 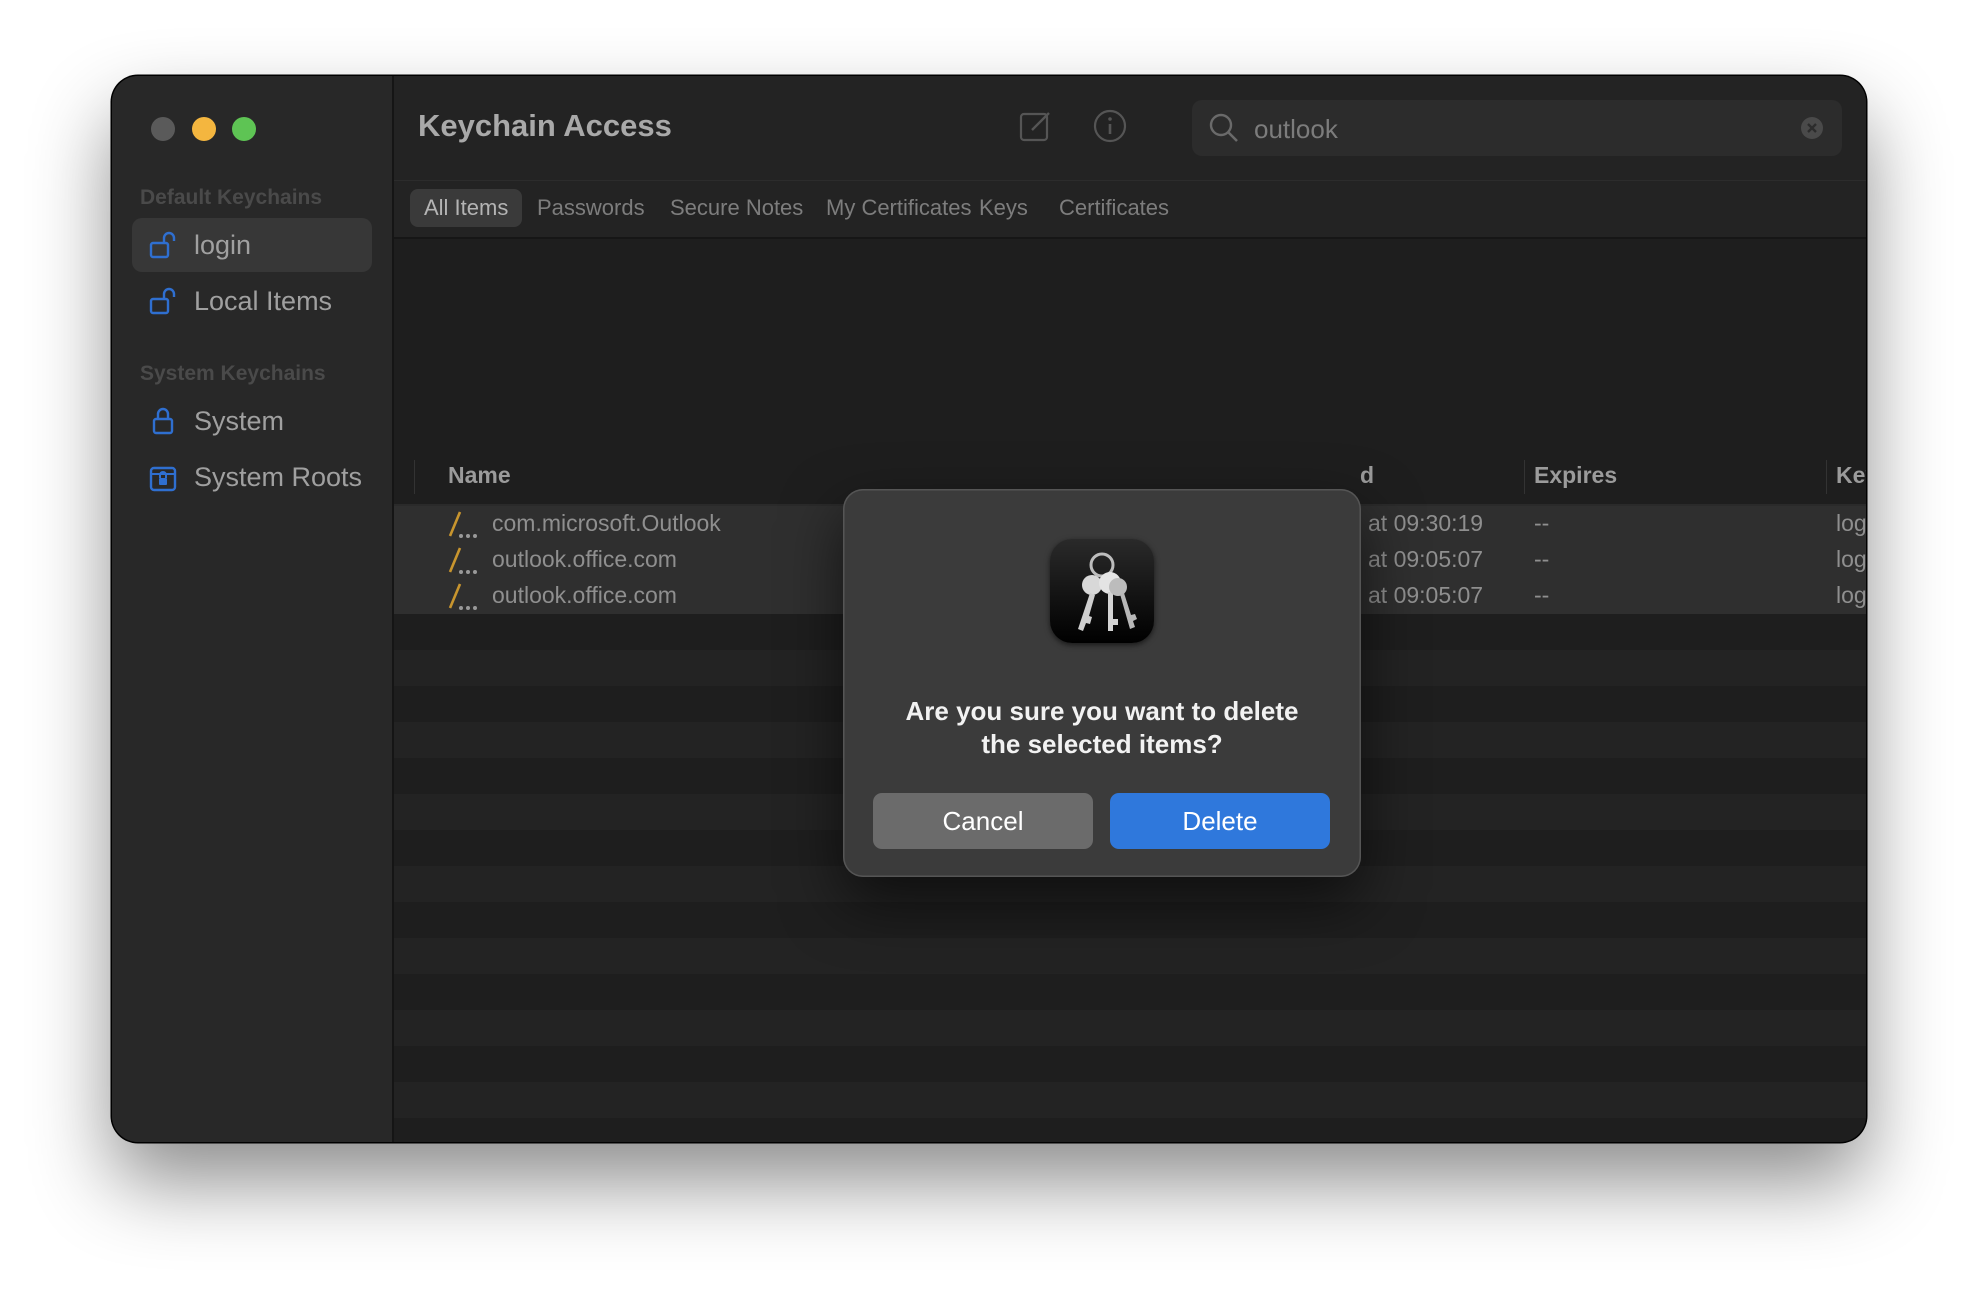 I want to click on locked-padlock-icon, so click(x=163, y=421).